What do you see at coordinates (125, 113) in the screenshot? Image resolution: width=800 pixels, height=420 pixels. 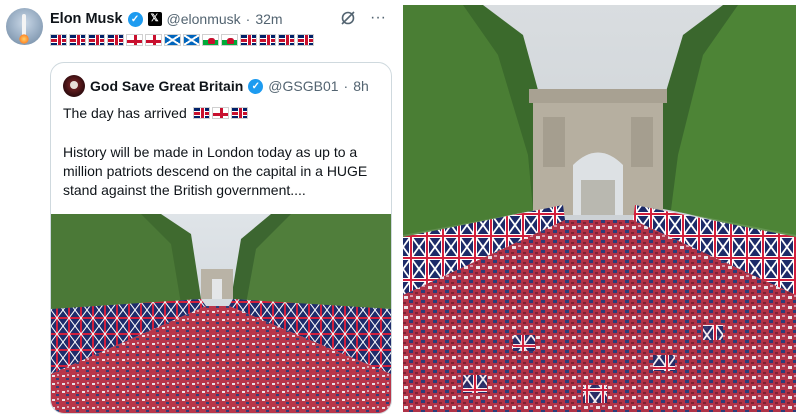 I see `quoted-headline-text: The day has arrived` at bounding box center [125, 113].